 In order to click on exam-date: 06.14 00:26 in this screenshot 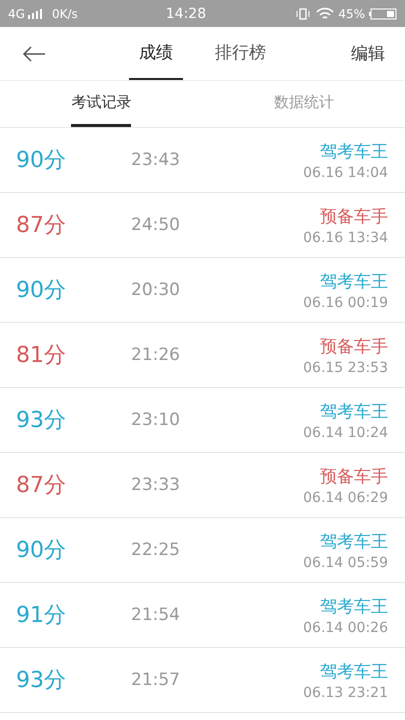, I will do `click(345, 628)`.